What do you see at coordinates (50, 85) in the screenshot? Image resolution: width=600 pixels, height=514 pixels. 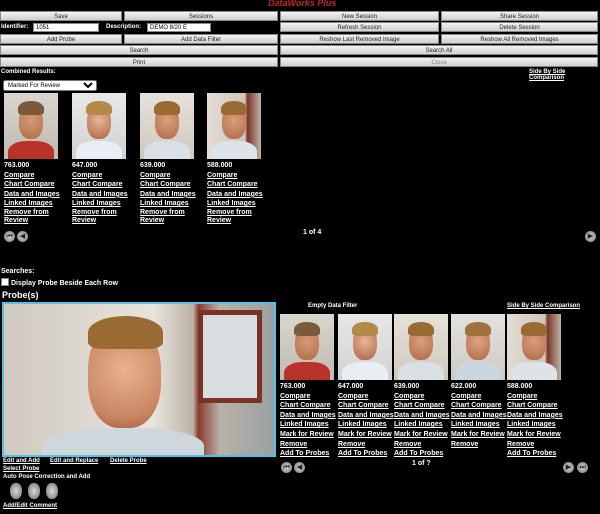 I see `review-filter-select: Marked For Review` at bounding box center [50, 85].